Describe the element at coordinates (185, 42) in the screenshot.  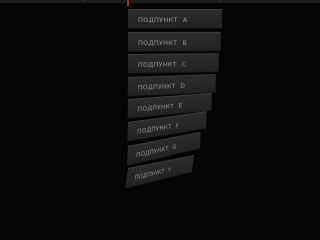
I see `submenu-item-key: B` at that location.